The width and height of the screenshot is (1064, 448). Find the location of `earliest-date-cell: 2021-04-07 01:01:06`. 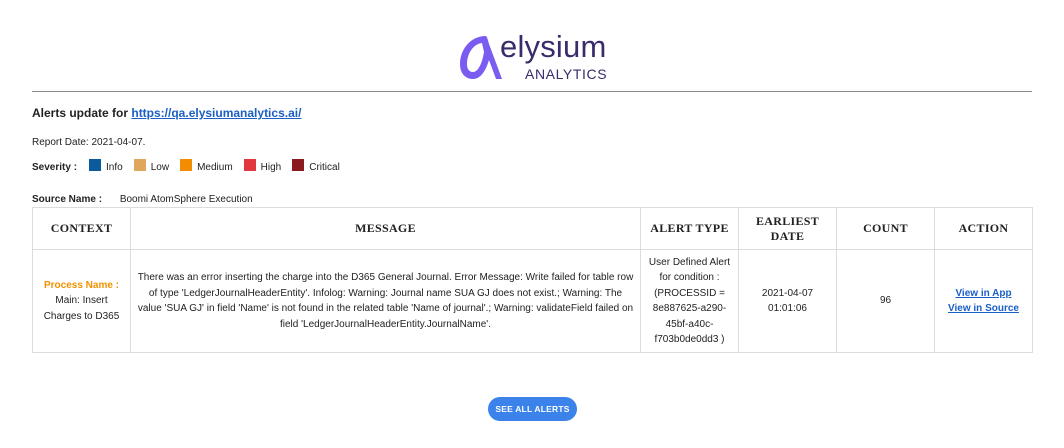

earliest-date-cell: 2021-04-07 01:01:06 is located at coordinates (787, 301).